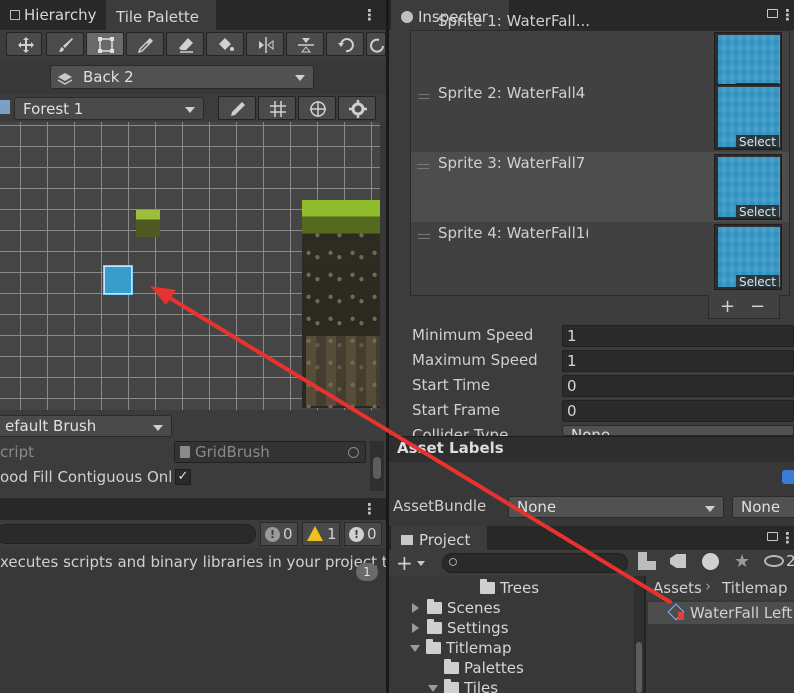 This screenshot has width=794, height=693. What do you see at coordinates (763, 507) in the screenshot?
I see `asset-bundle-variant-dropdown: None` at bounding box center [763, 507].